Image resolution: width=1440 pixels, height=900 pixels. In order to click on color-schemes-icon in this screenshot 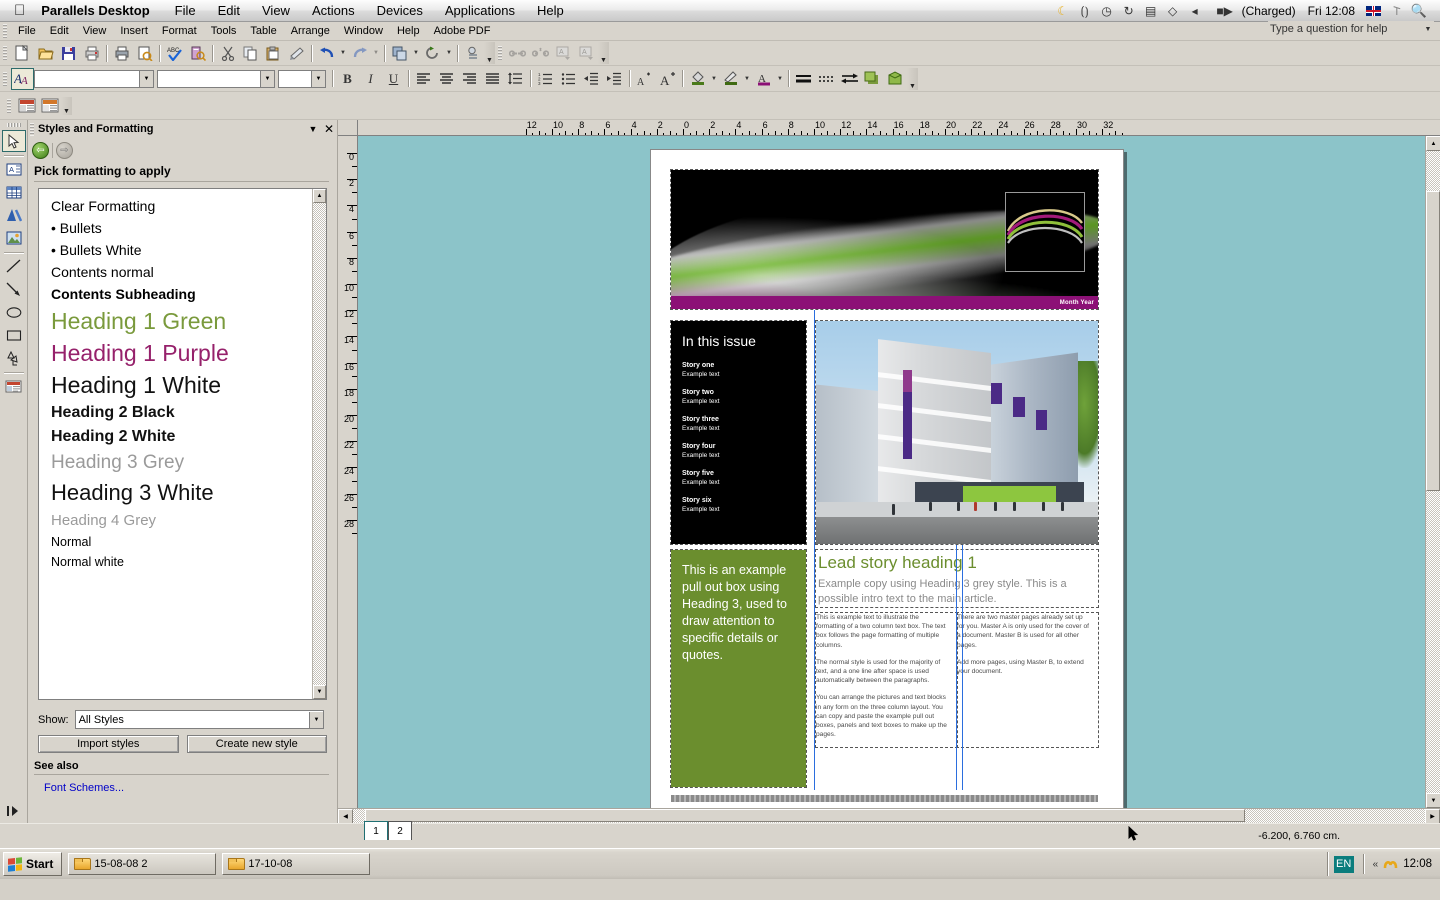, I will do `click(49, 106)`.